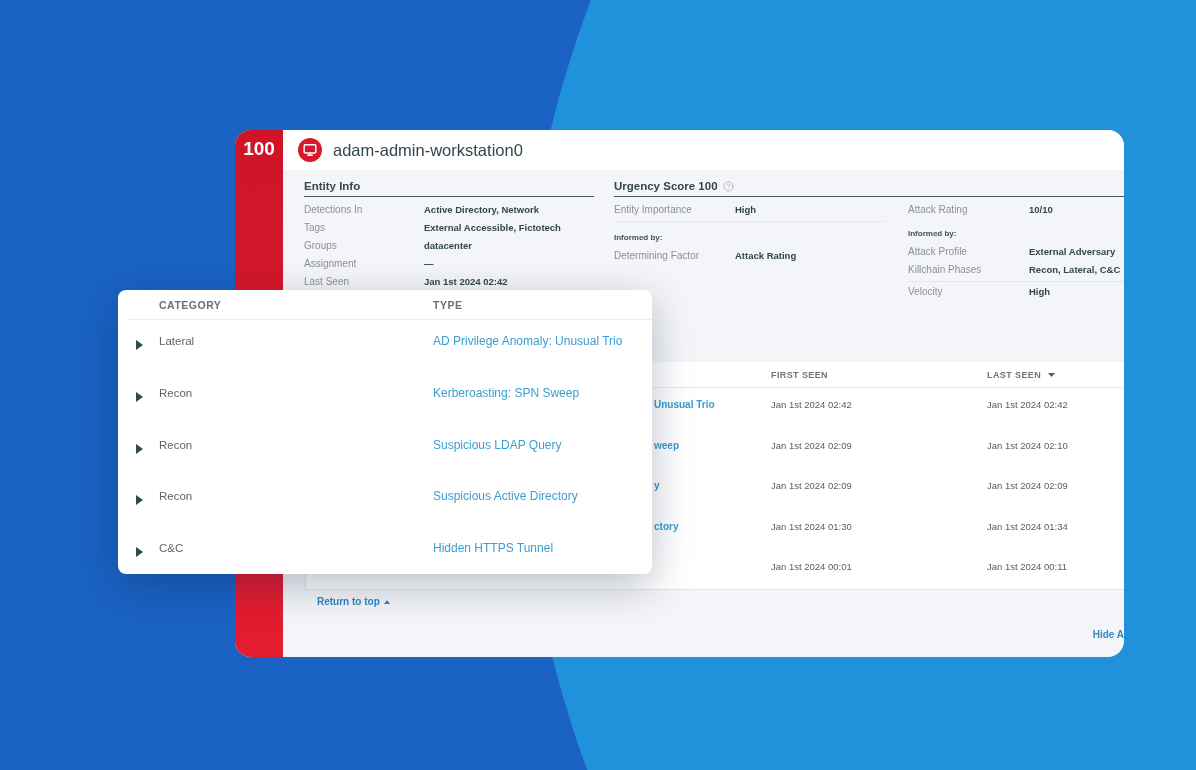  What do you see at coordinates (811, 566) in the screenshot?
I see `table-cell: Jan 1st 2024 00:01` at bounding box center [811, 566].